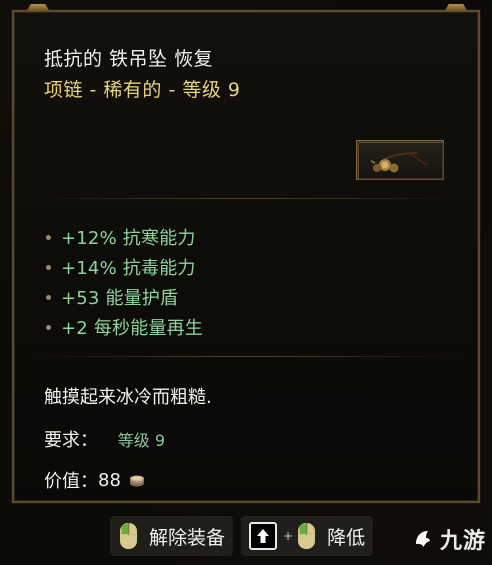  What do you see at coordinates (263, 536) in the screenshot?
I see `arrow-up-icon` at bounding box center [263, 536].